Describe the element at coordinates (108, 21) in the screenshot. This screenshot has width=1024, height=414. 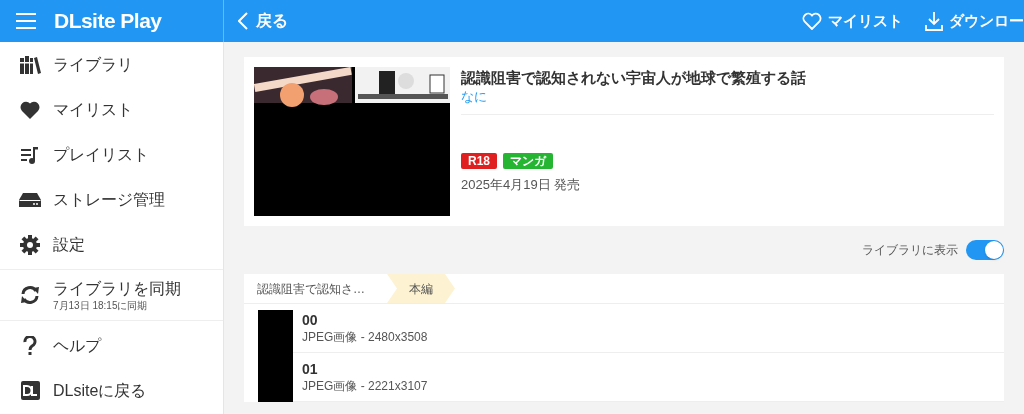
I see `app-logo: DLsite Play` at that location.